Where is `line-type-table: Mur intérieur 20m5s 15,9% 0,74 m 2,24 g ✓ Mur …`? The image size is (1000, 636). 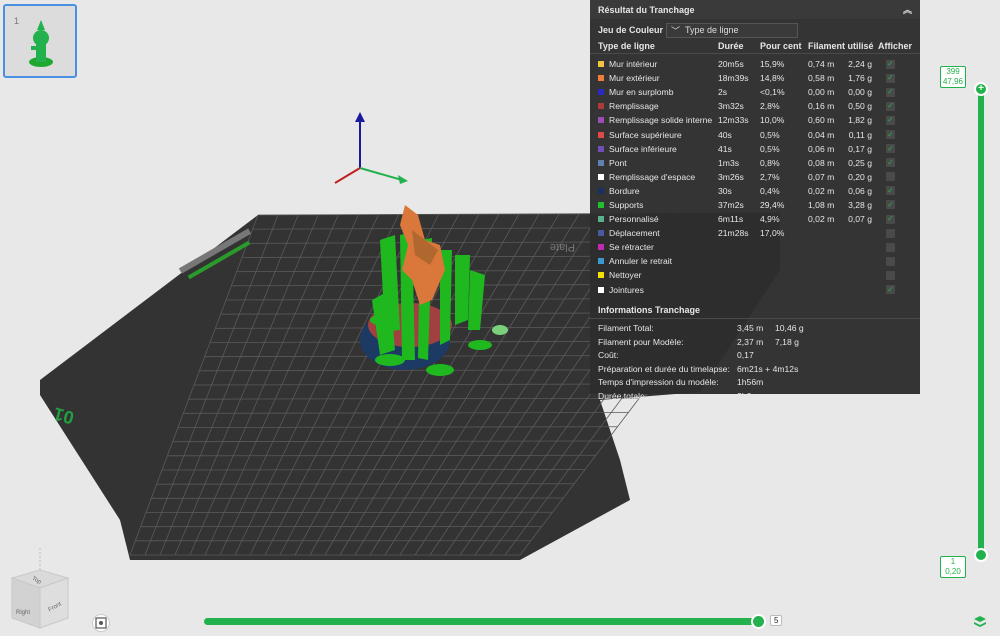 line-type-table: Mur intérieur 20m5s 15,9% 0,74 m 2,24 g ✓ Mur … is located at coordinates (755, 175).